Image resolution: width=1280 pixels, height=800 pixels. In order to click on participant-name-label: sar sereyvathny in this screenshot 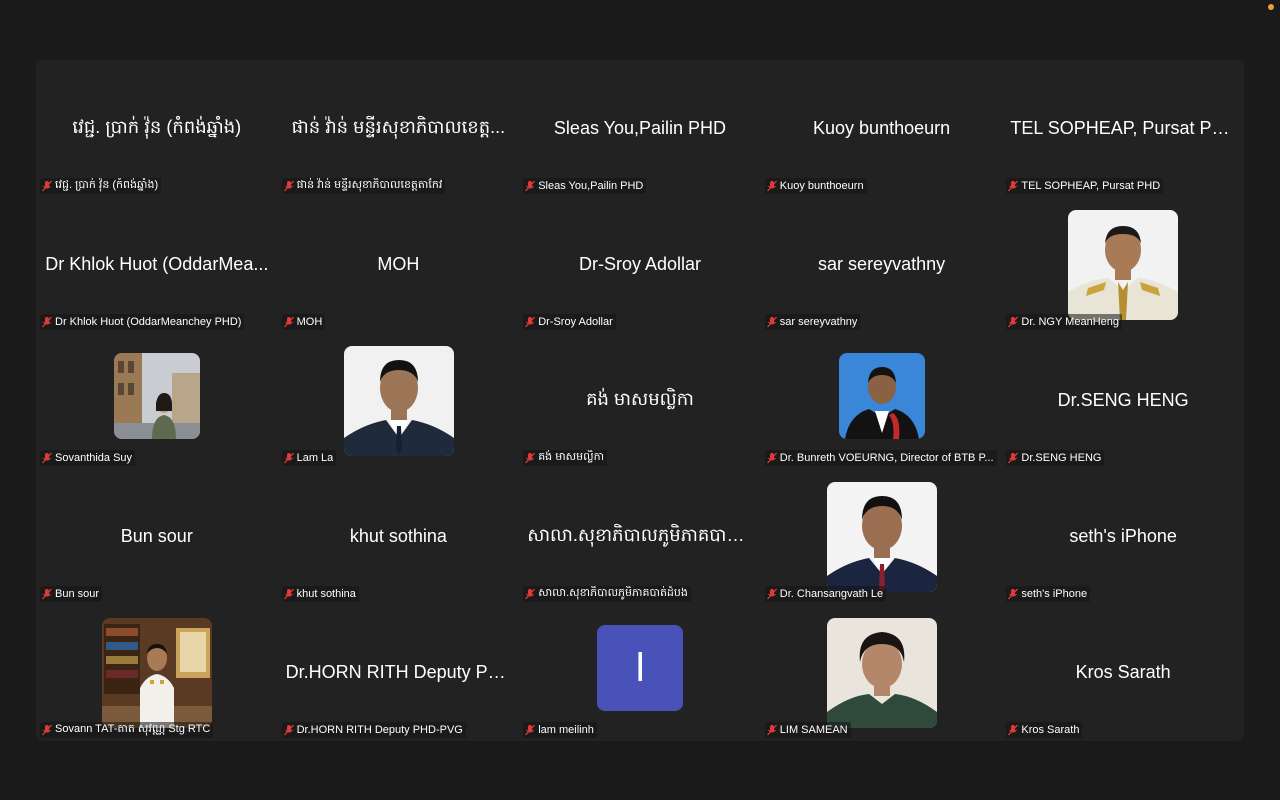, I will do `click(812, 322)`.